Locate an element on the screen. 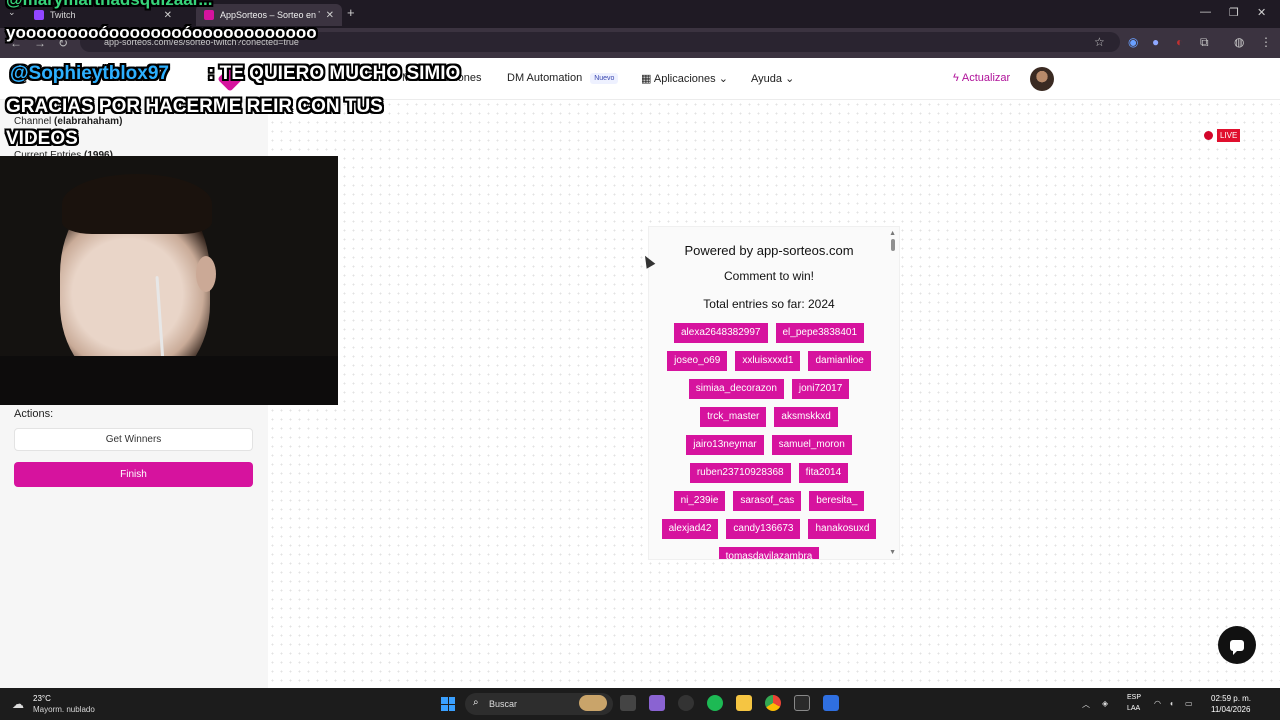 The height and width of the screenshot is (720, 1280). appsorteos-favicon-icon is located at coordinates (209, 15).